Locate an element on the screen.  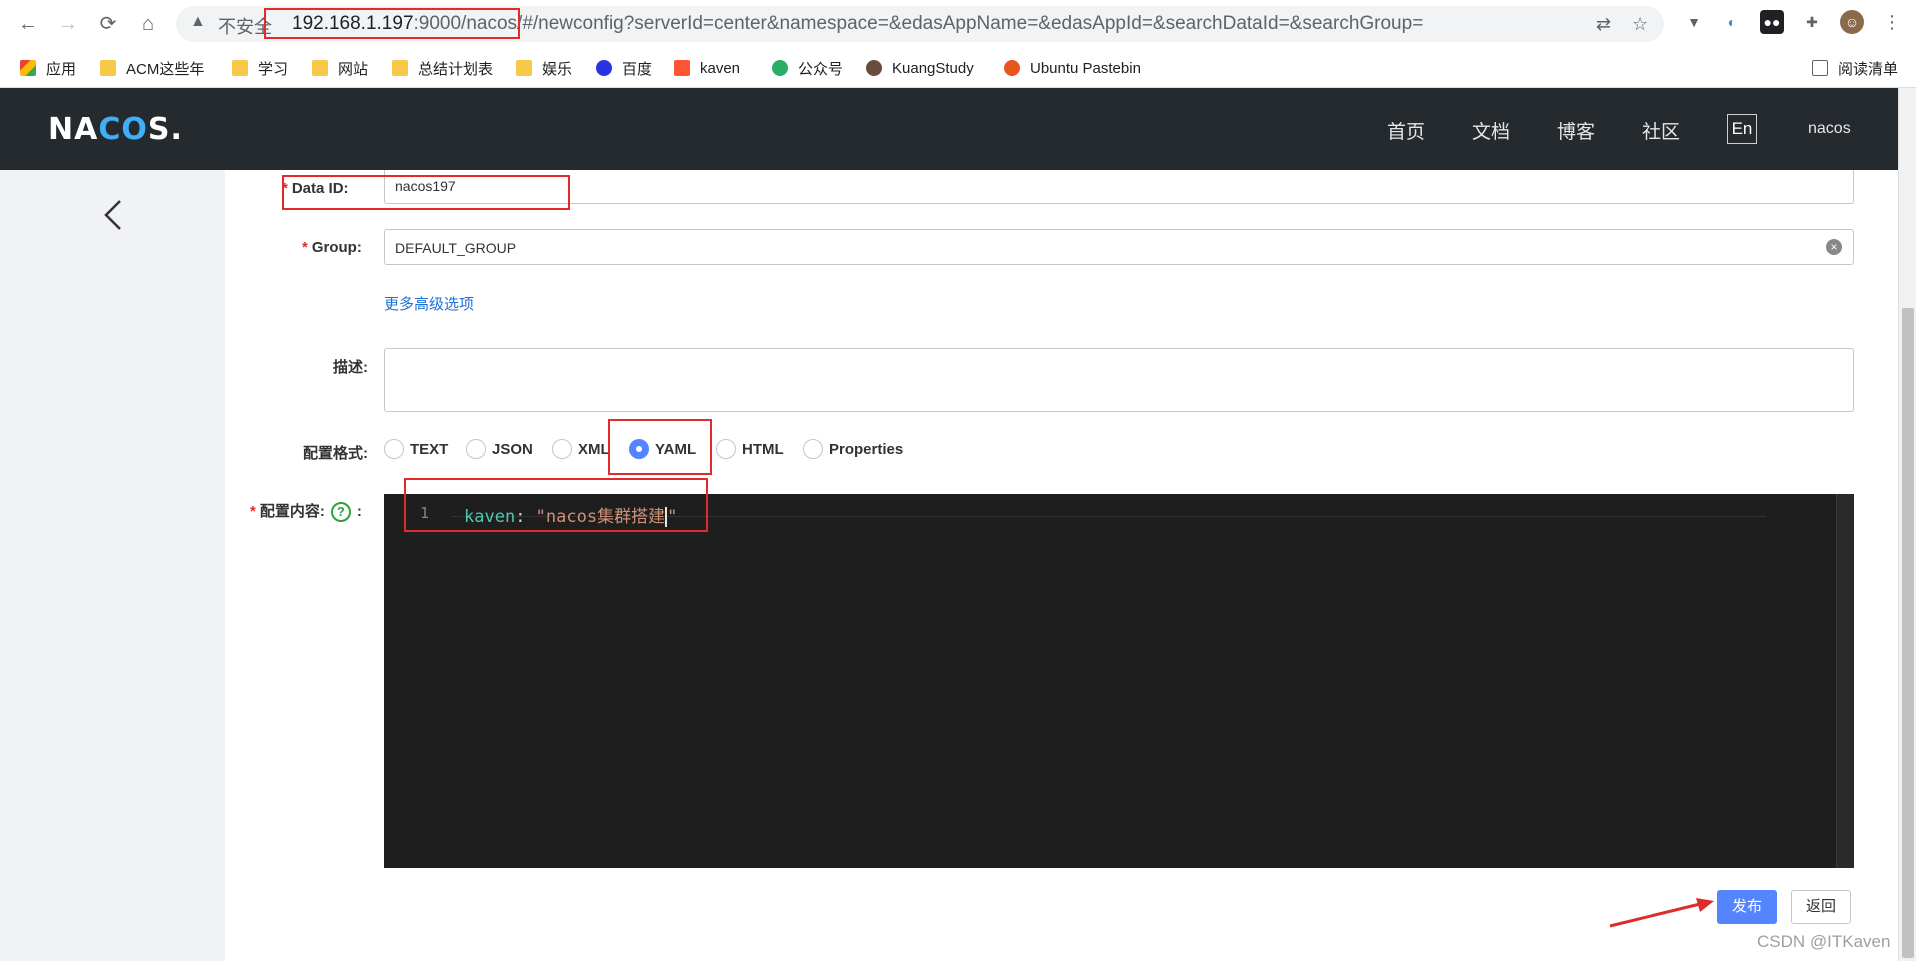
warning-icon: ▲ is located at coordinates (198, 21).